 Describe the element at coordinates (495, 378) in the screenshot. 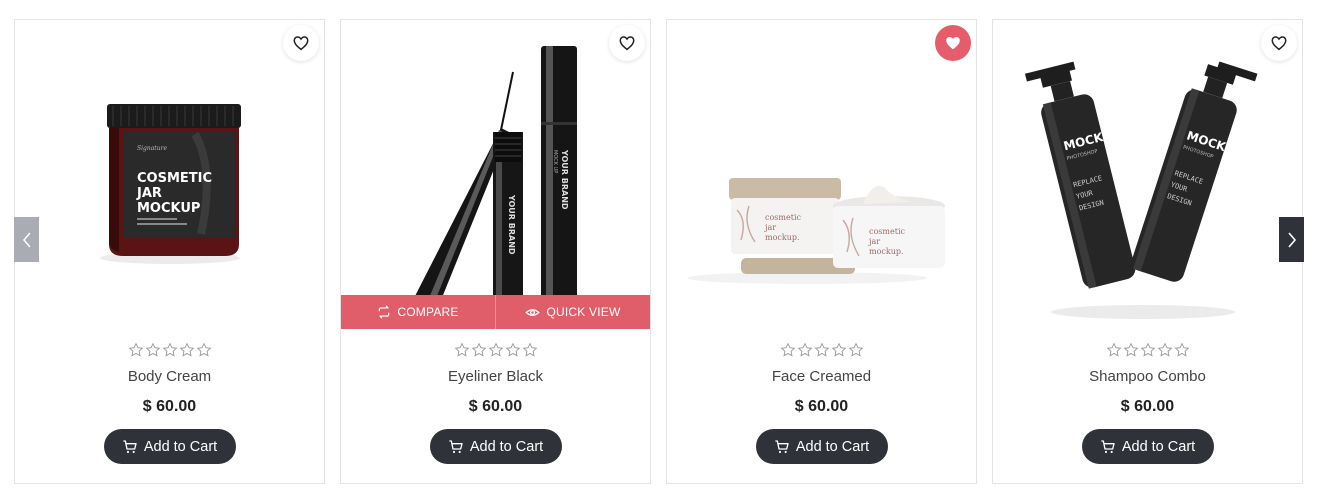

I see `product-title: Eyeliner Black` at that location.